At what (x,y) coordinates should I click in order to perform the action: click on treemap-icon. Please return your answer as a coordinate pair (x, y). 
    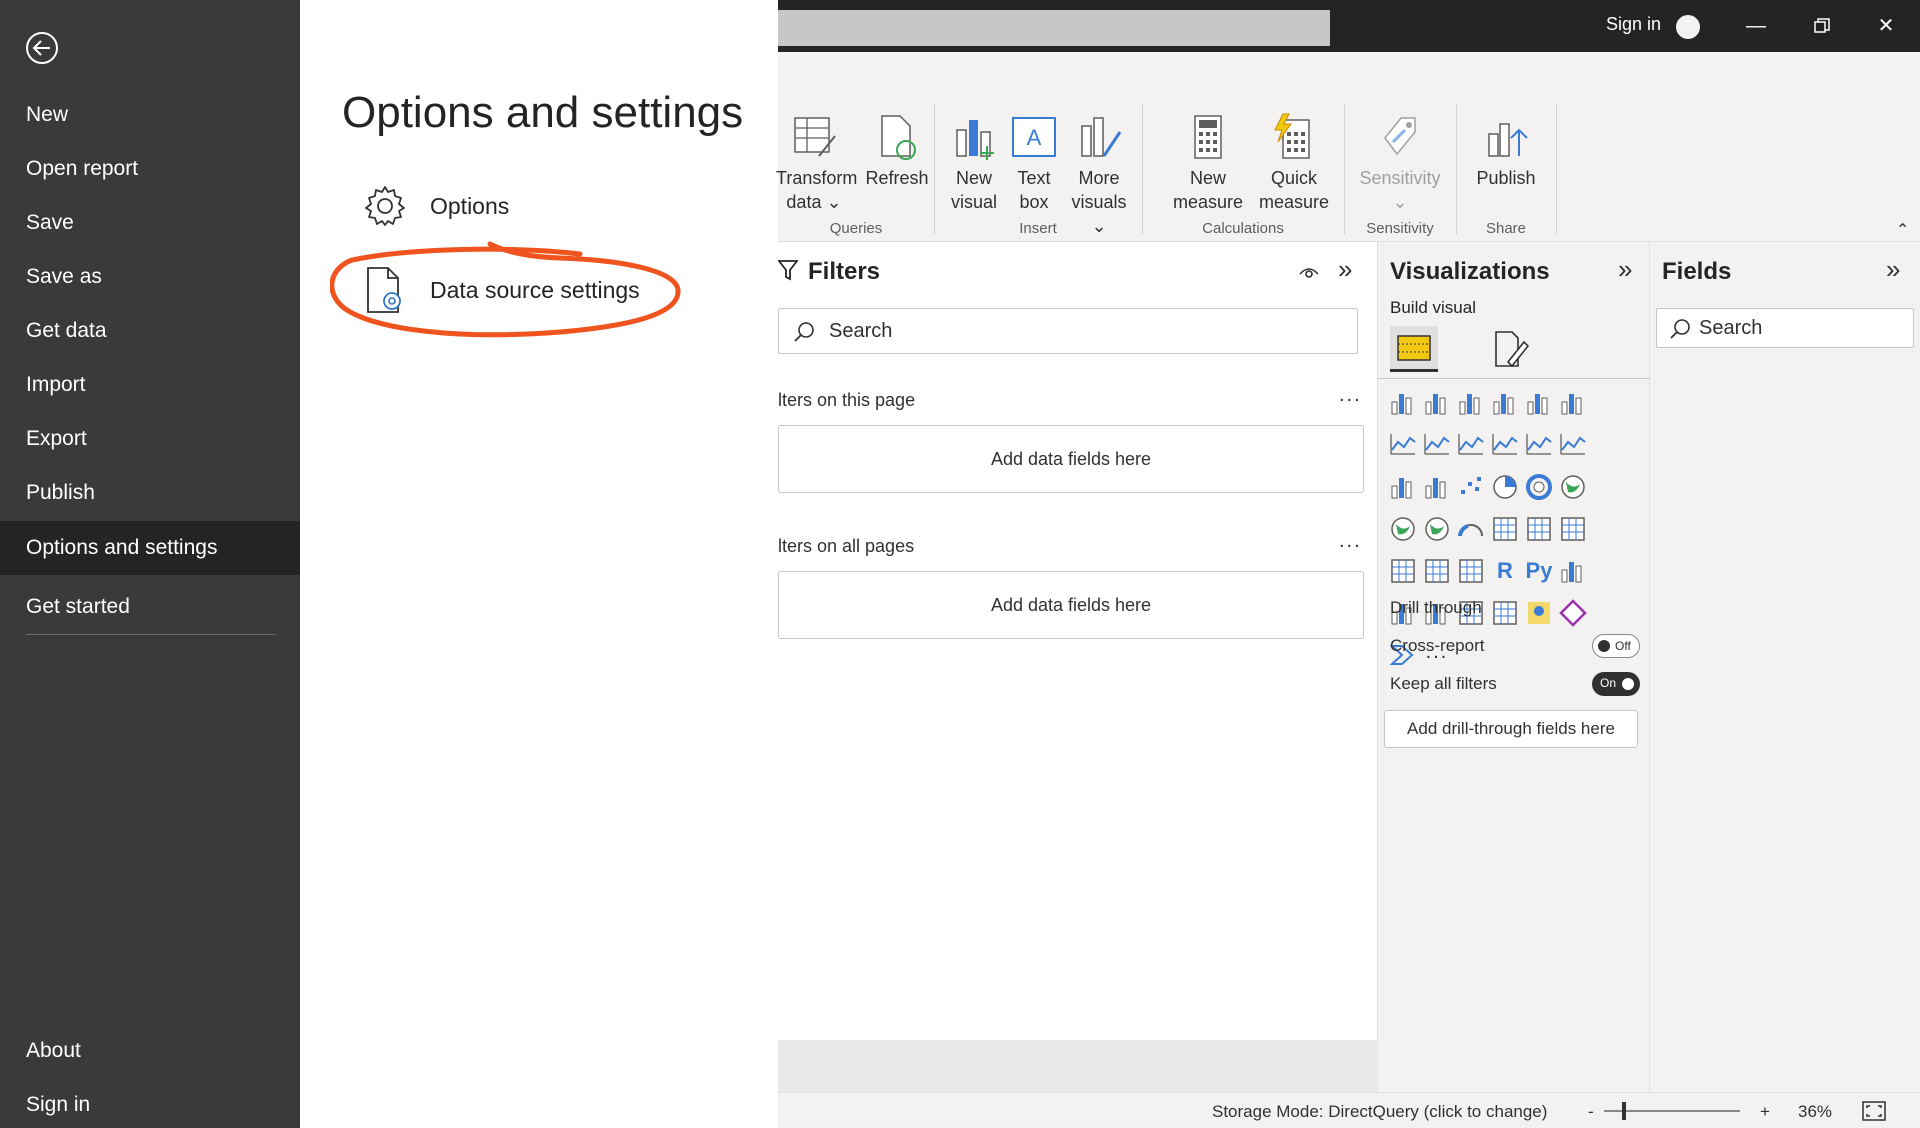
    Looking at the image, I should click on (1573, 487).